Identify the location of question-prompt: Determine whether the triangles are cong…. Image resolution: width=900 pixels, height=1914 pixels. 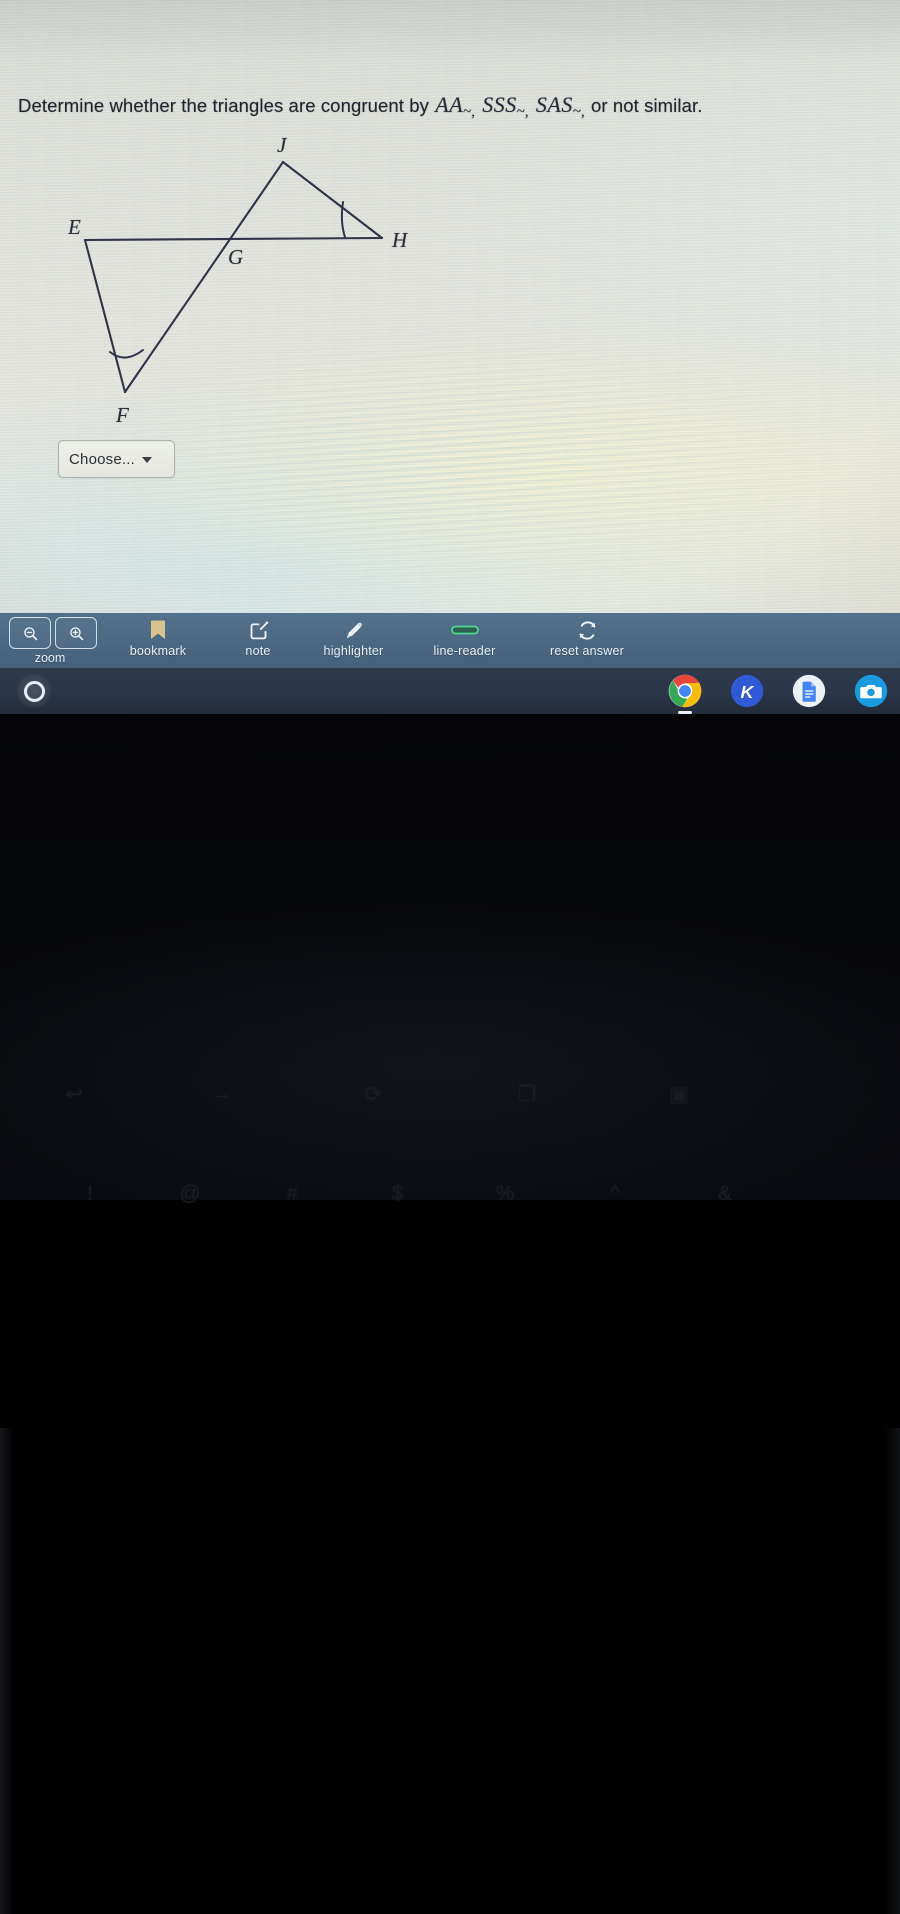
(453, 106).